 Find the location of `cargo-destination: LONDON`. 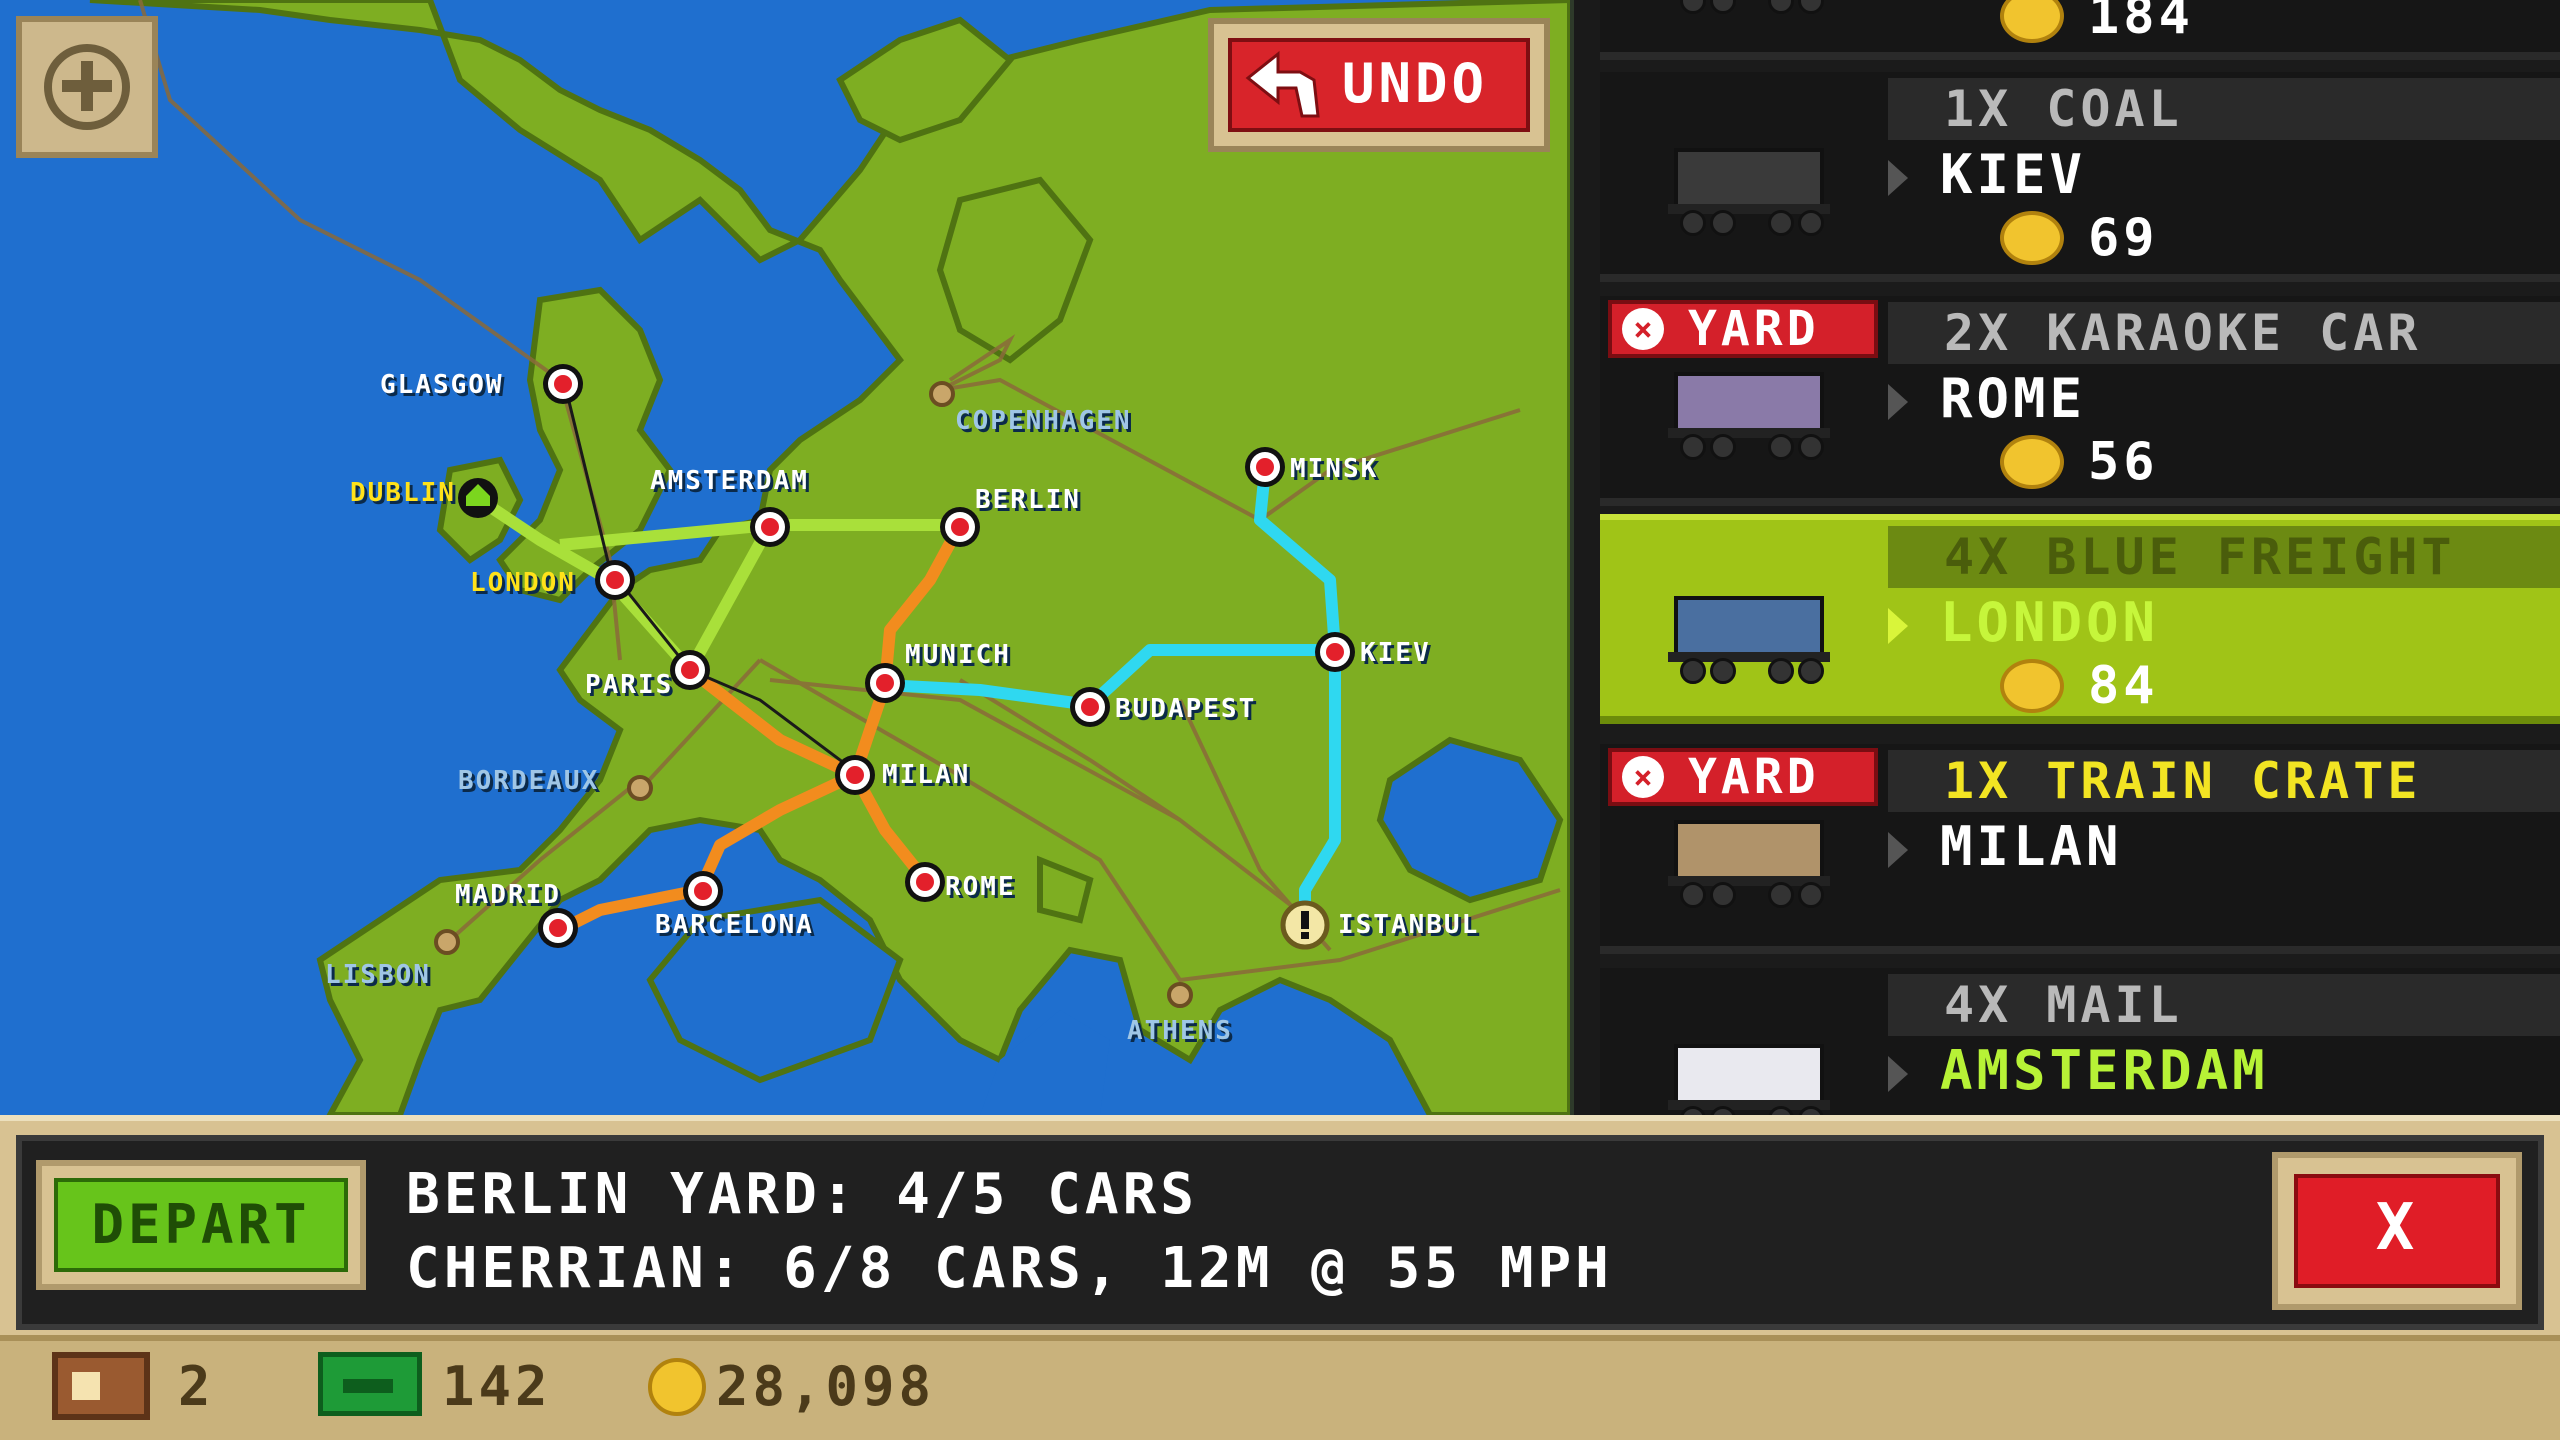

cargo-destination: LONDON is located at coordinates (2050, 622).